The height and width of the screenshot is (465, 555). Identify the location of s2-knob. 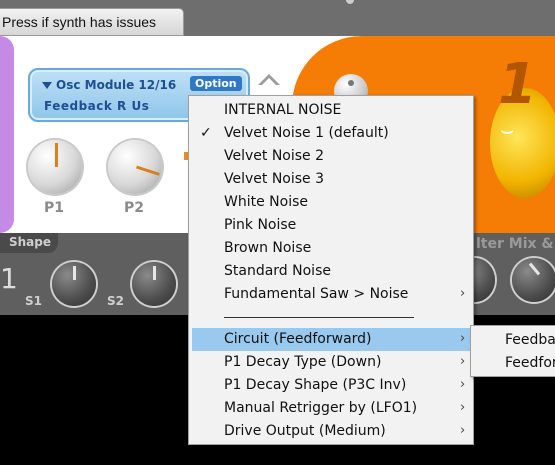
(154, 284).